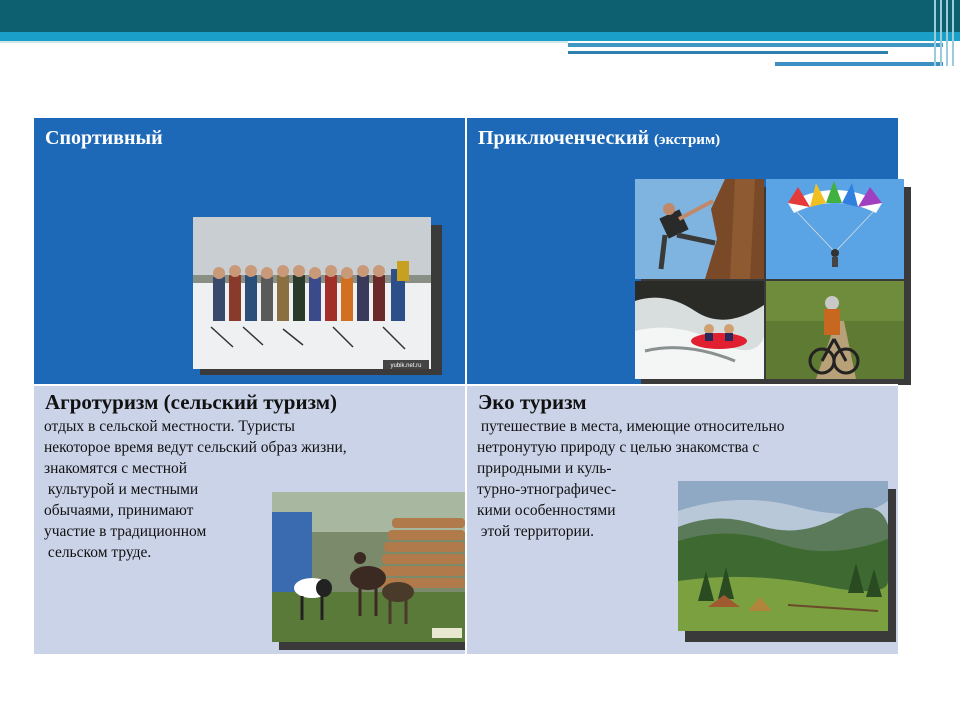 The image size is (960, 720). What do you see at coordinates (835, 330) in the screenshot?
I see `cyclist-photo` at bounding box center [835, 330].